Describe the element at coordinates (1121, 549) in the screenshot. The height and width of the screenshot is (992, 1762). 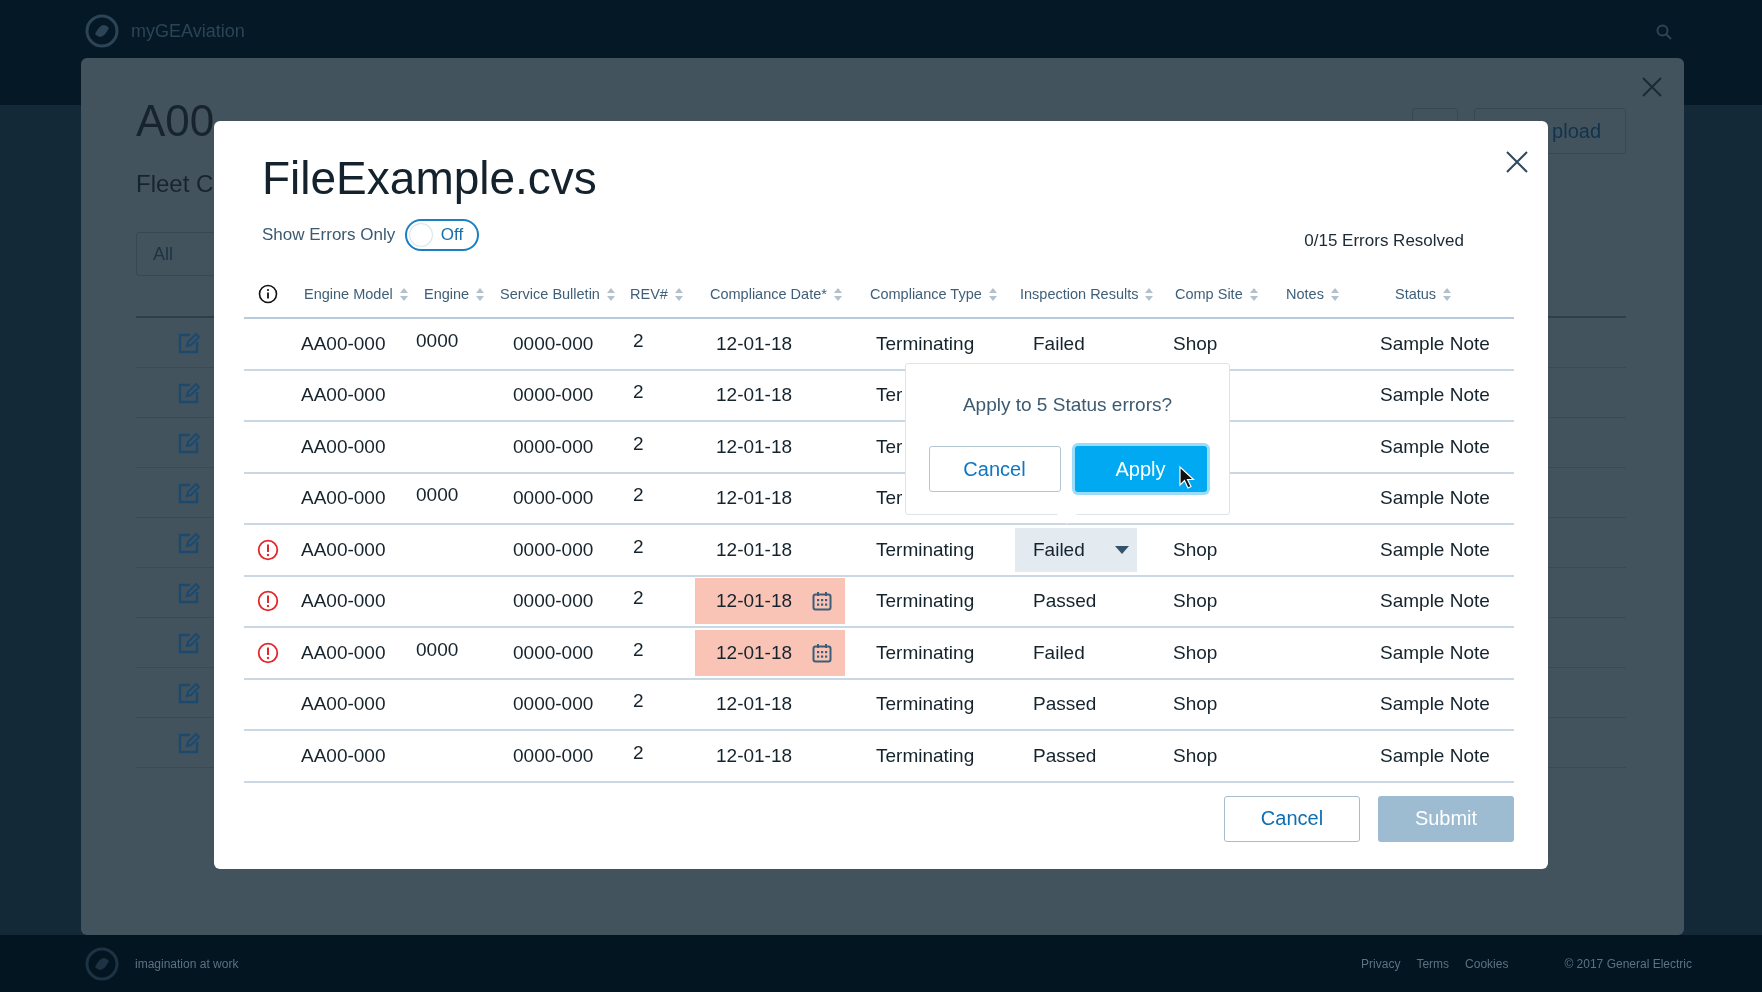
I see `caret-icon` at that location.